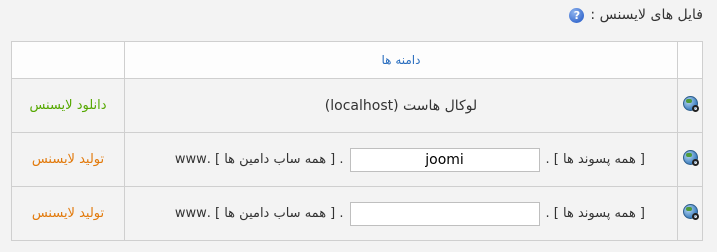 This screenshot has width=717, height=252. I want to click on action-cell: دانلود لایسنس, so click(68, 105).